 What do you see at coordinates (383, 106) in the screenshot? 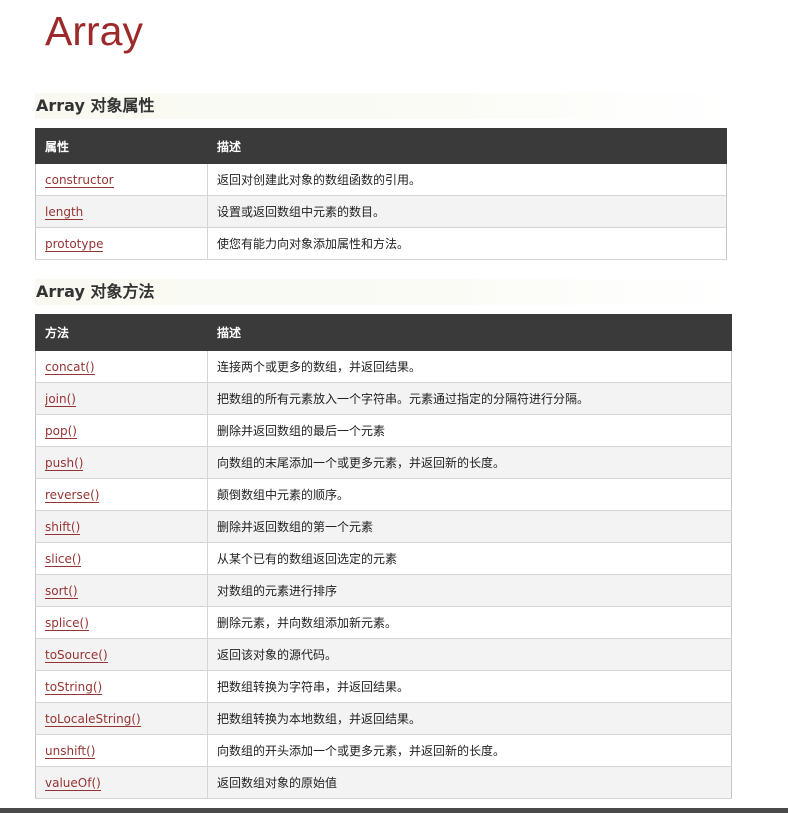
I see `properties-section-heading: Array 对象属性` at bounding box center [383, 106].